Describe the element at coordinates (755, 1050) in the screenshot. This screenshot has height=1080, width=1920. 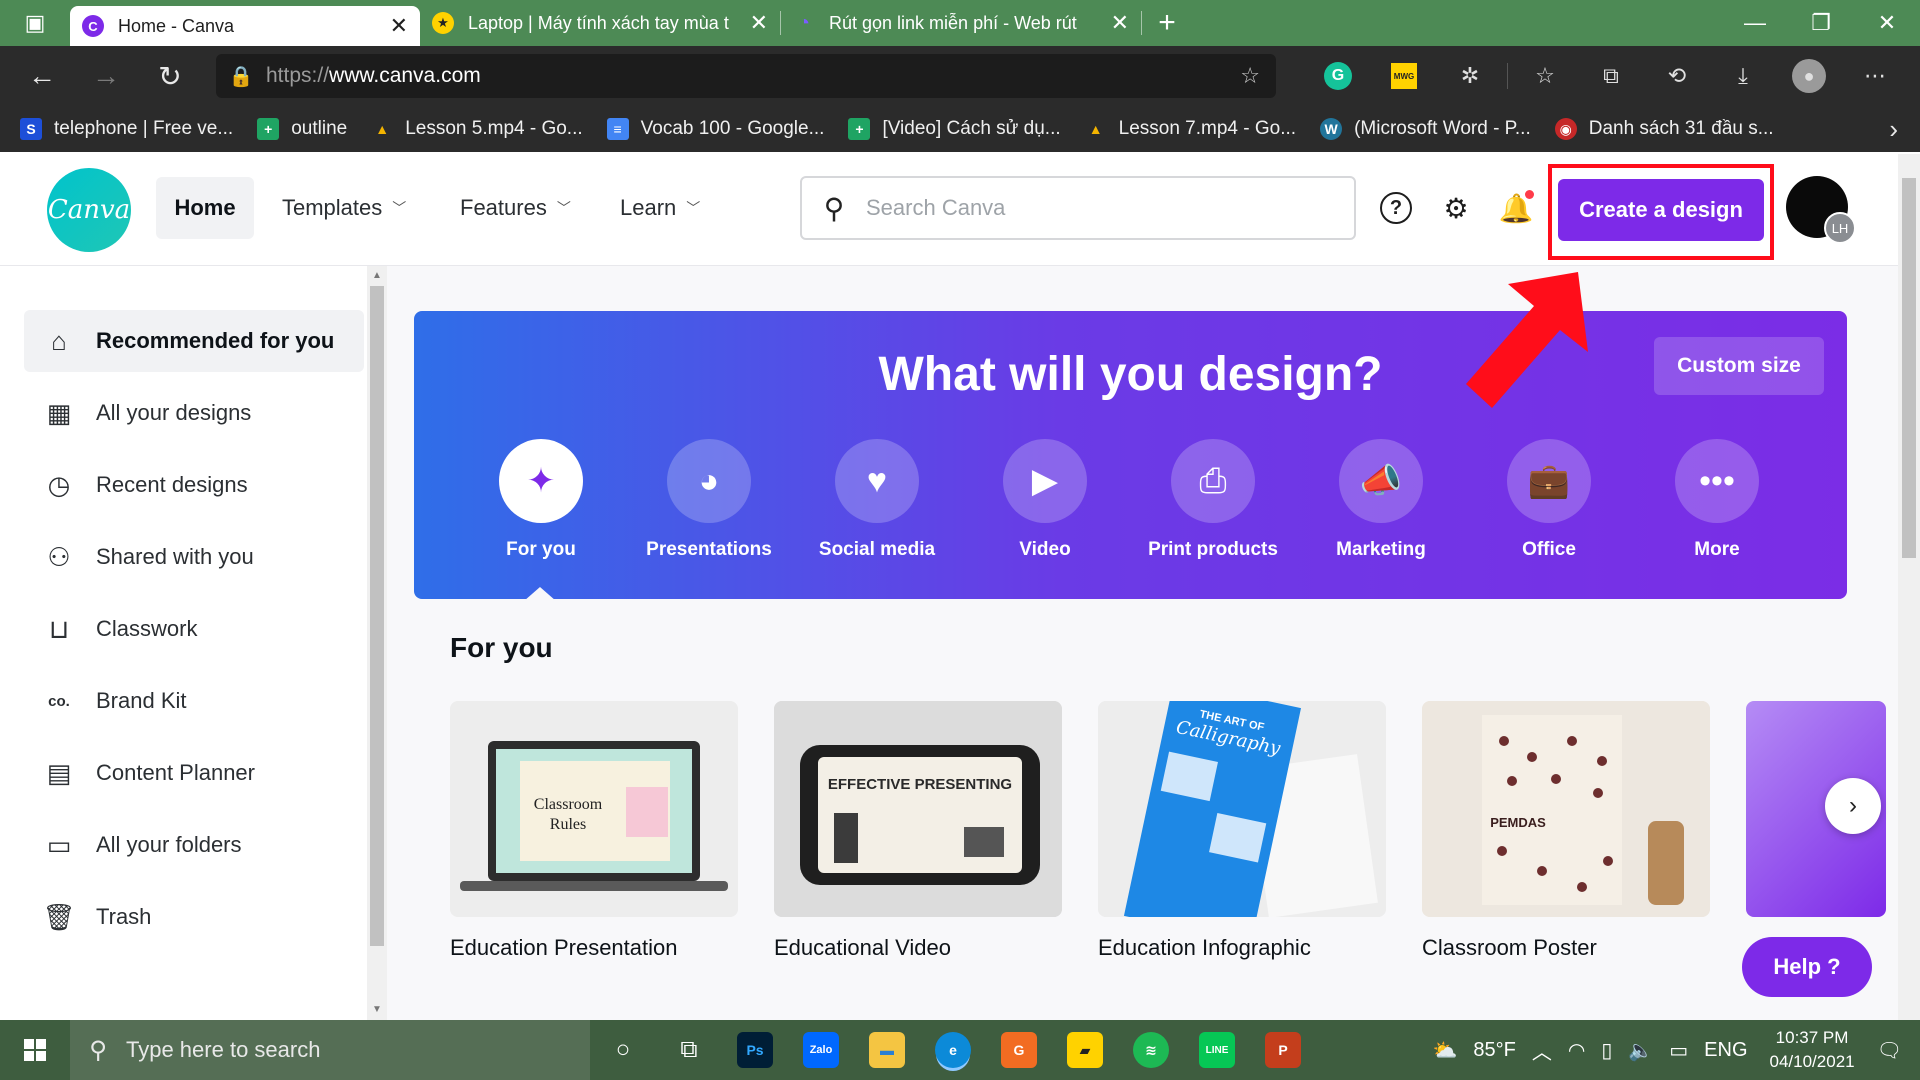
I see `photoshop-app: Ps` at that location.